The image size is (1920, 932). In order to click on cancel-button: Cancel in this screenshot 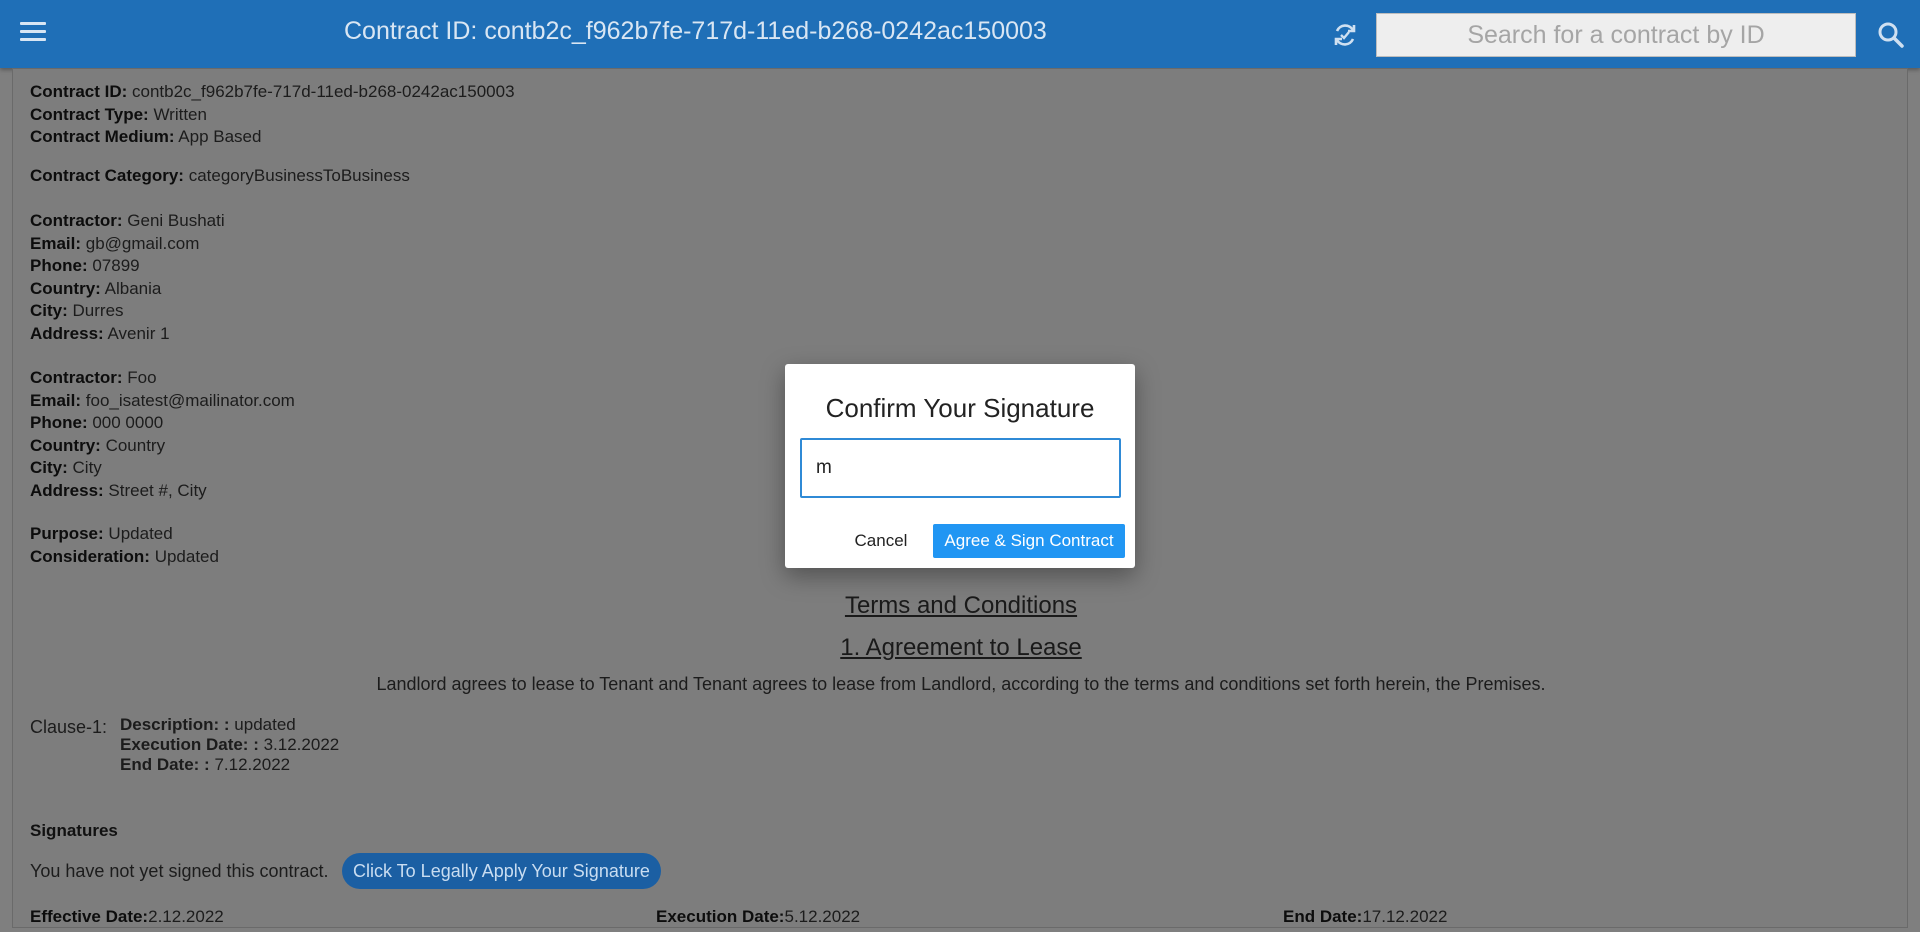, I will do `click(881, 541)`.